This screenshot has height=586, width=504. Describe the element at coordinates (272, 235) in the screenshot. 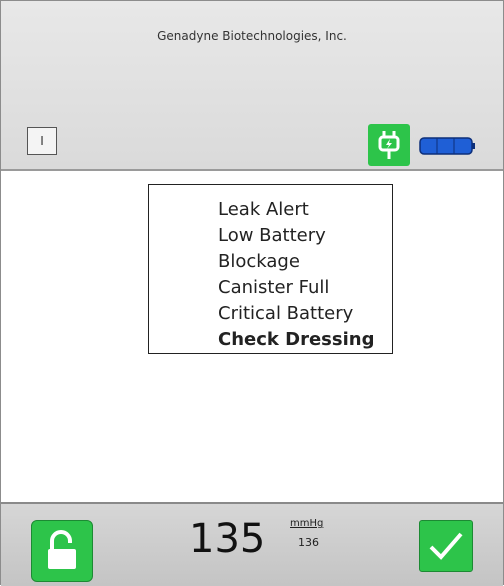

I see `alert-item-low-battery: Low Battery` at that location.